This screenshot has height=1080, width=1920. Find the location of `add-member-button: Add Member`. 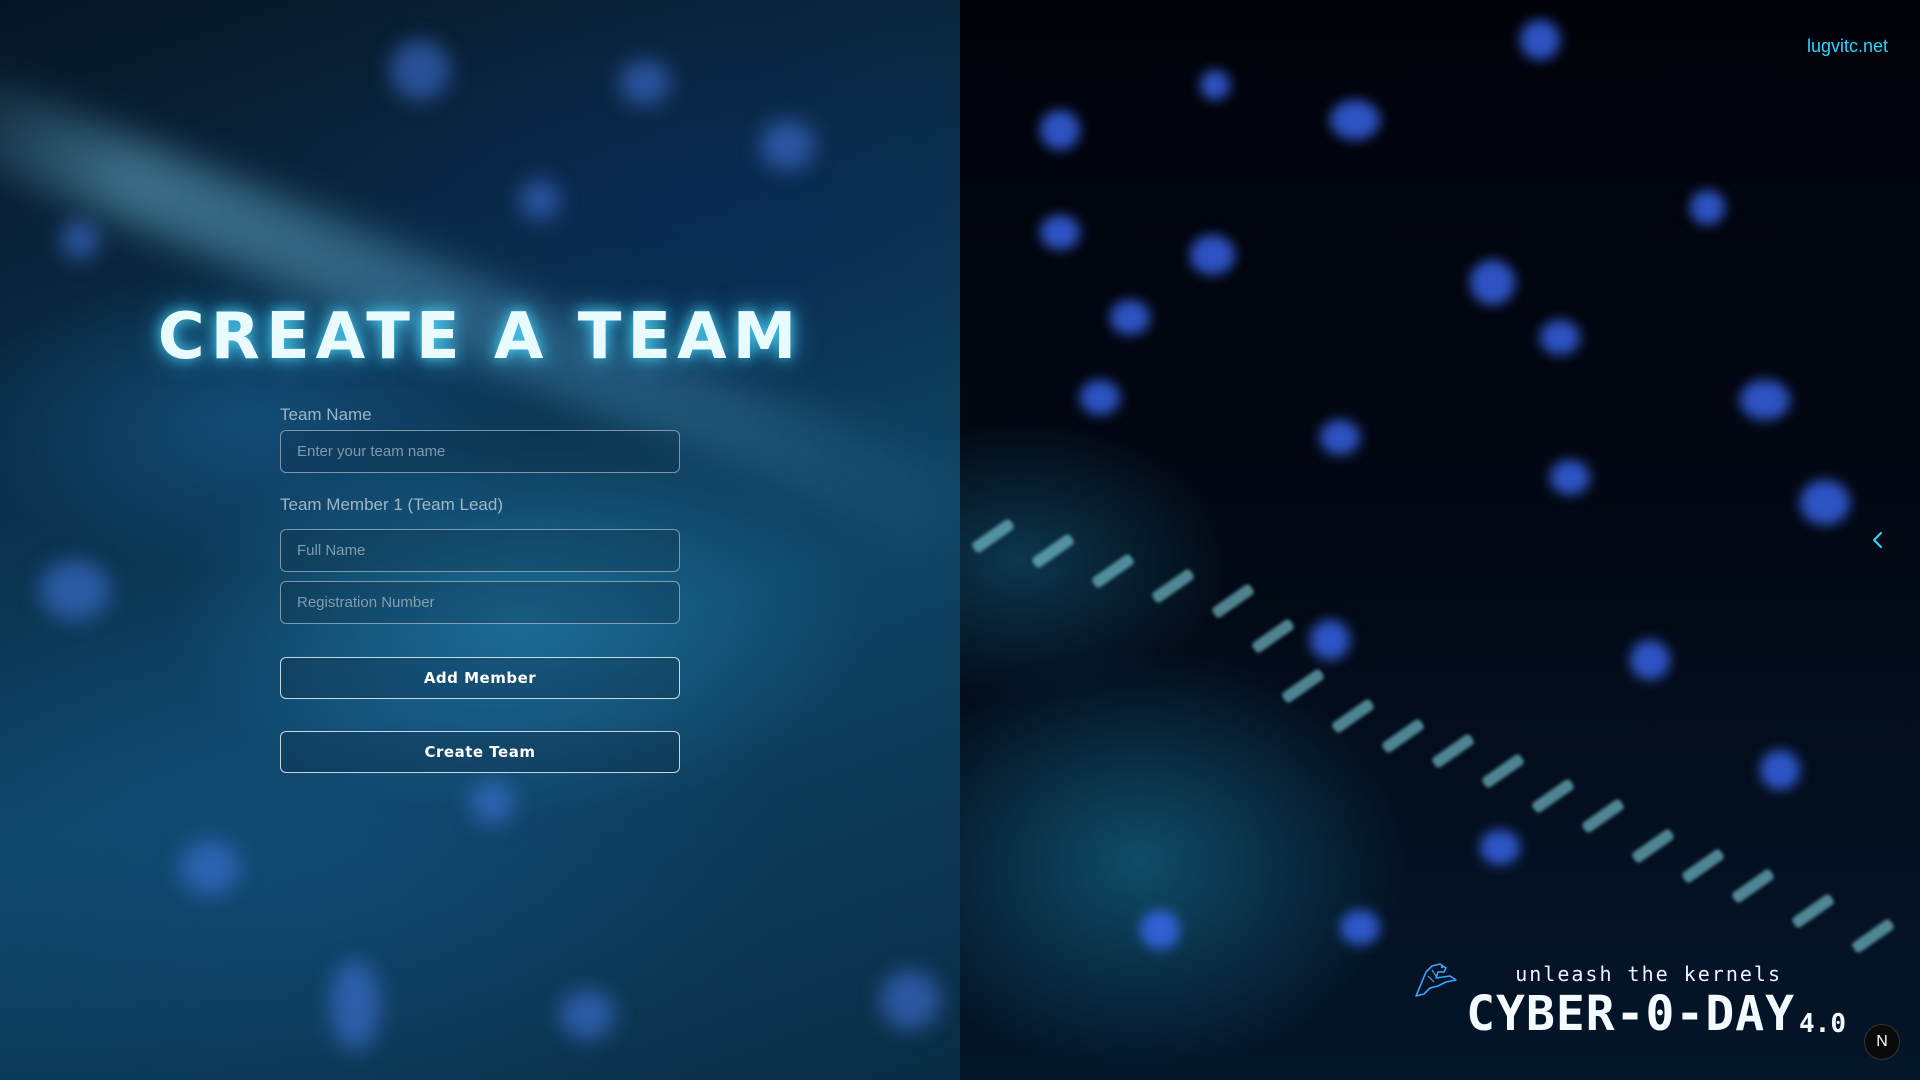

add-member-button: Add Member is located at coordinates (480, 678).